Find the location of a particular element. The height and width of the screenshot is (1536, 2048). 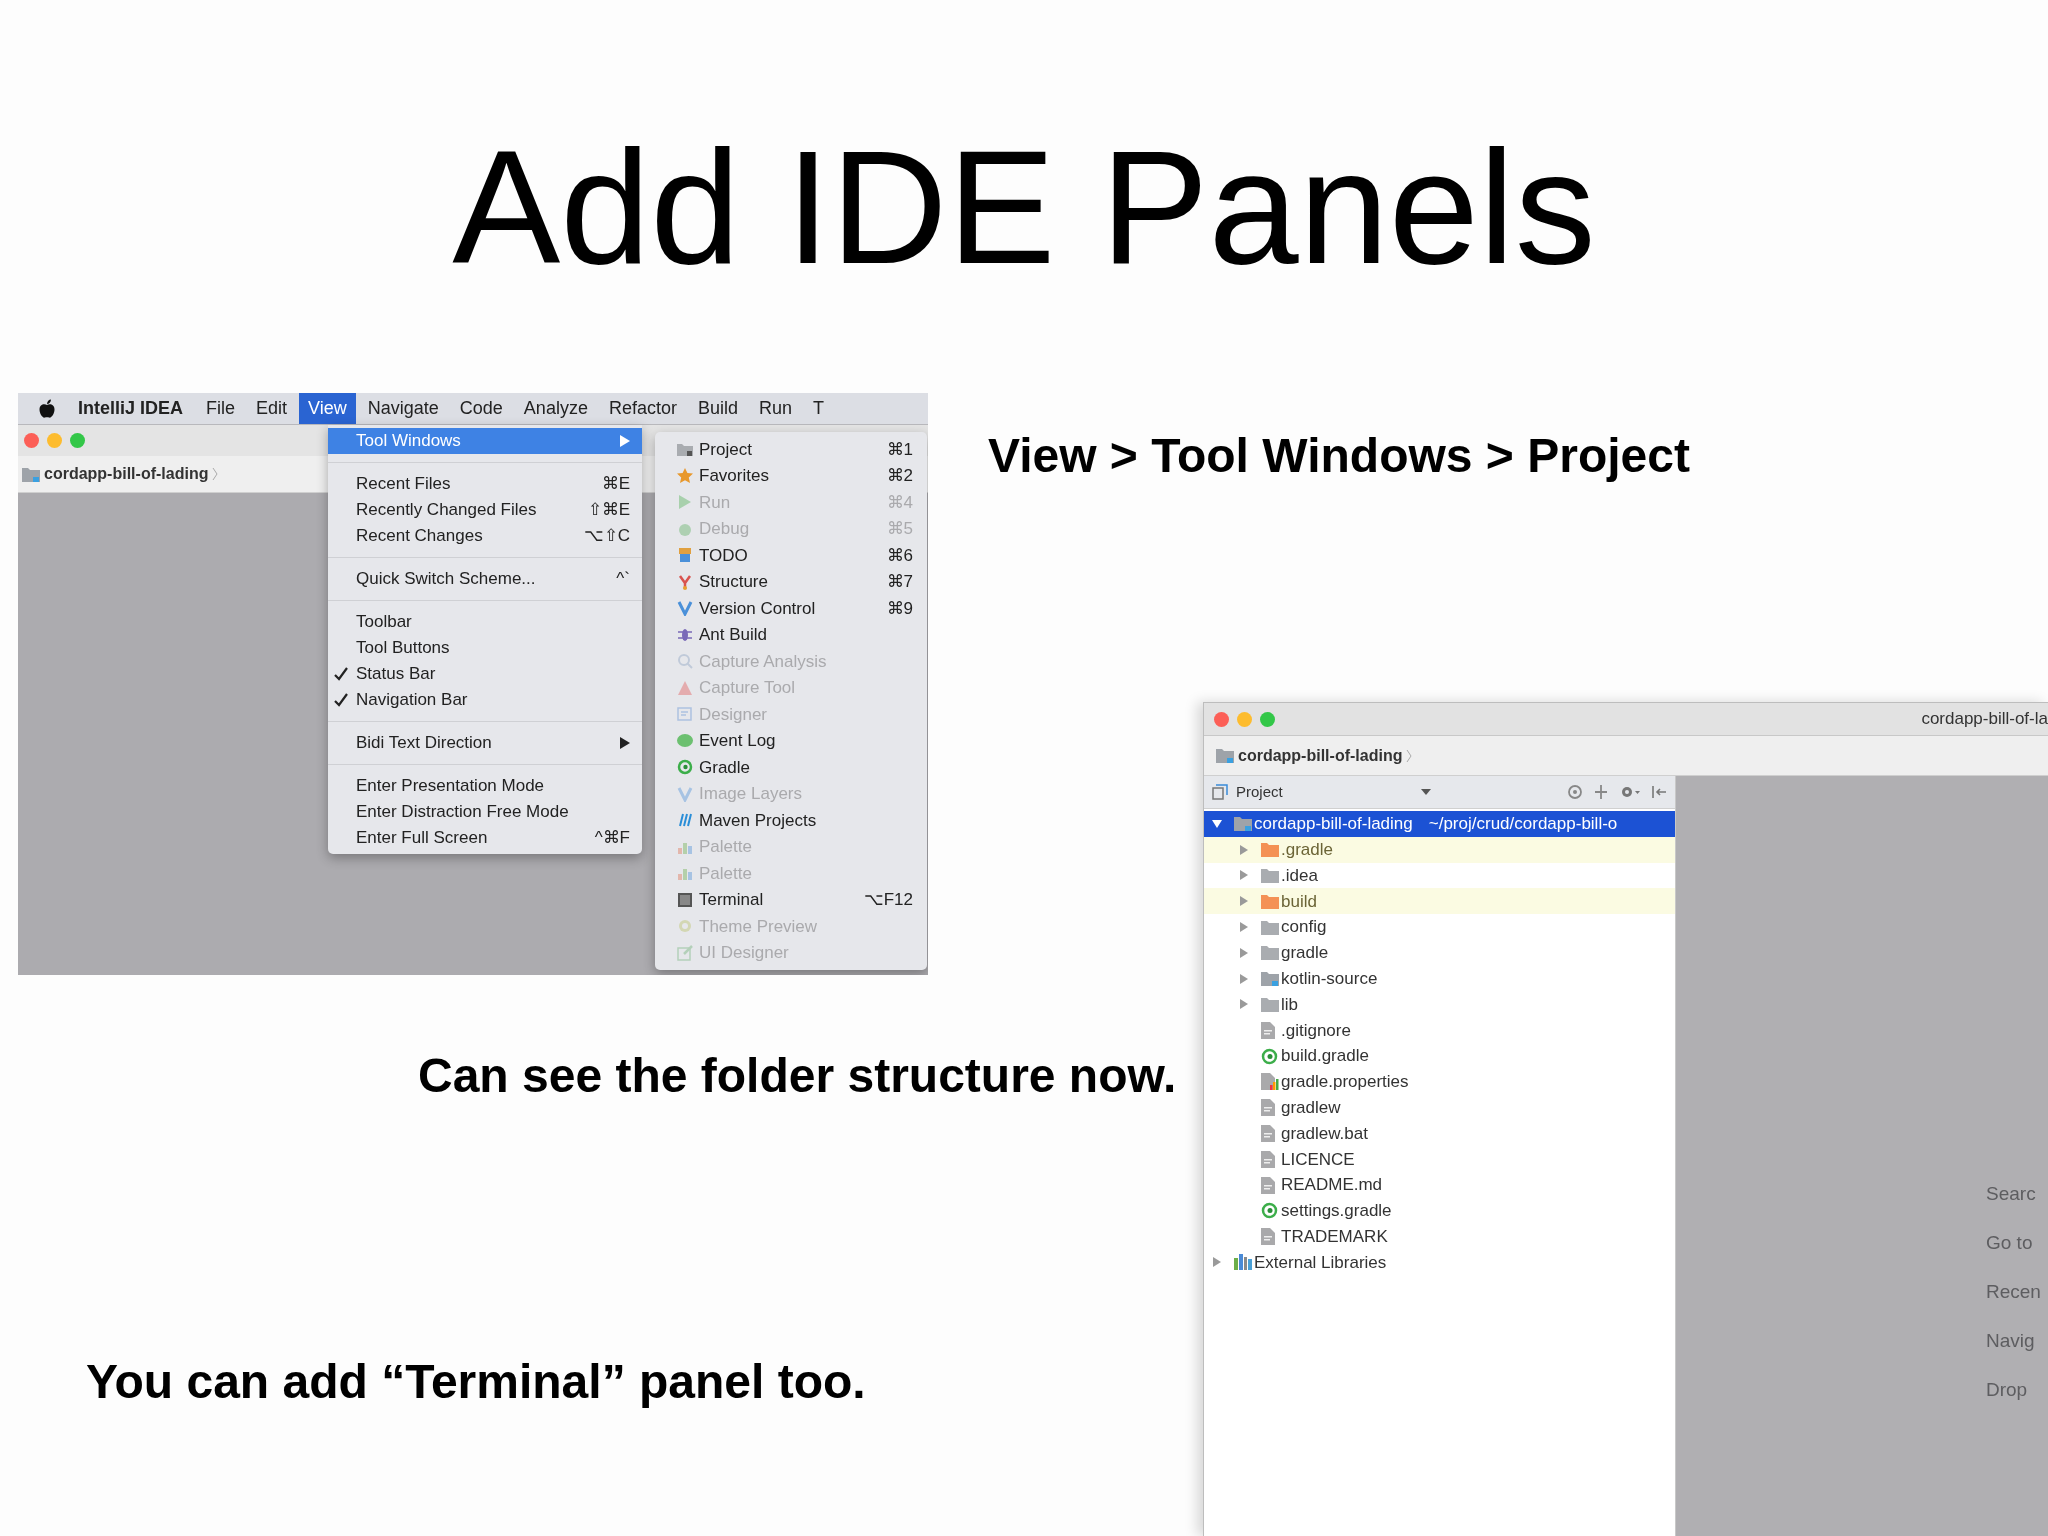

tree-row: settings.gradle is located at coordinates (1439, 1210).